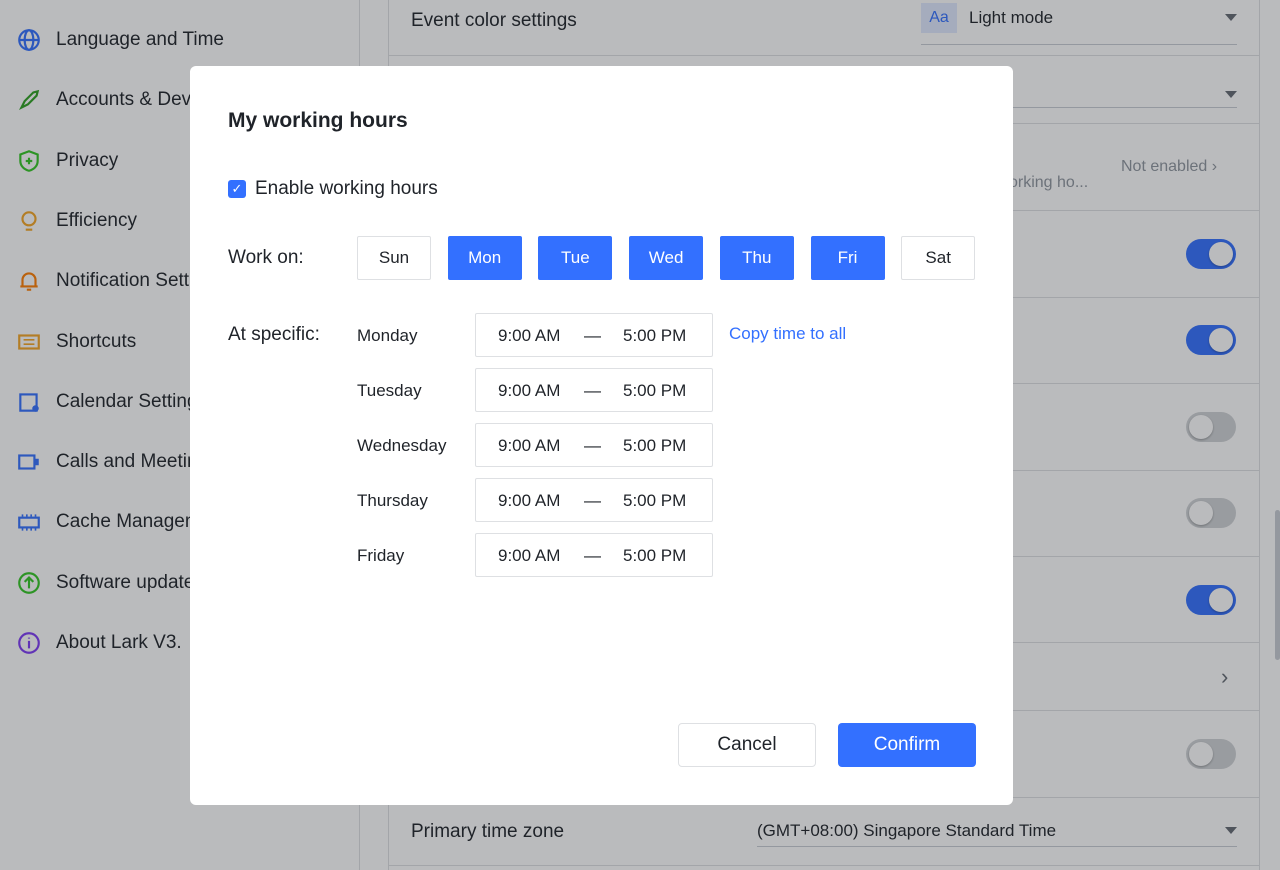  Describe the element at coordinates (938, 258) in the screenshot. I see `day-toggle-sat: Sat` at that location.